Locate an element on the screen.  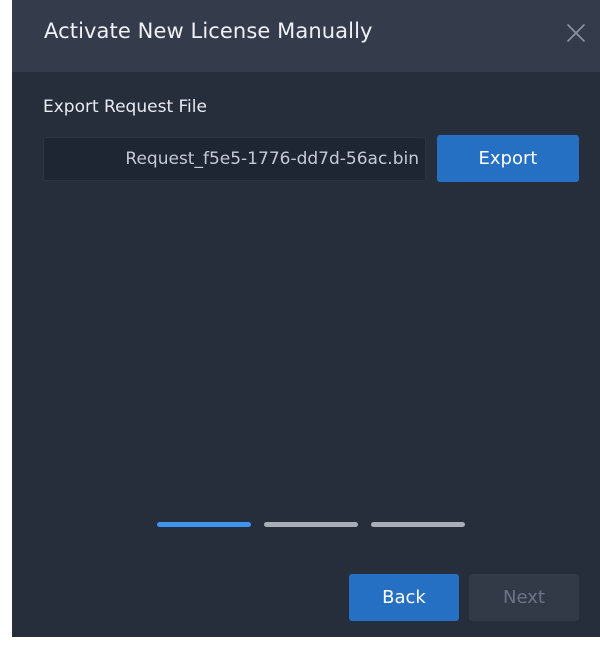
export-section-label: Export Request File is located at coordinates (125, 107).